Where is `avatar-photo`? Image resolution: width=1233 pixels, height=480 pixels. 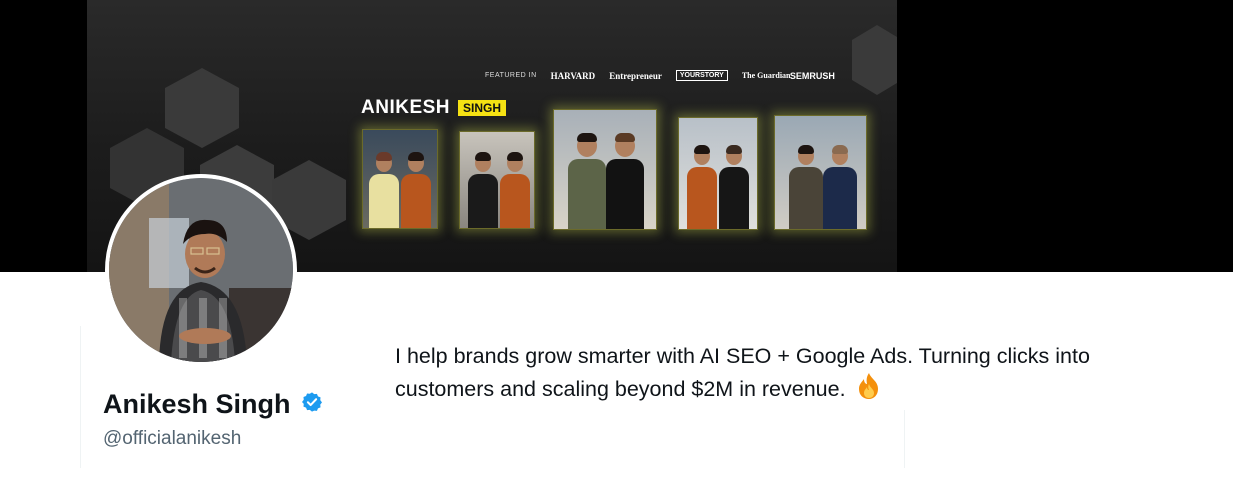 avatar-photo is located at coordinates (201, 270).